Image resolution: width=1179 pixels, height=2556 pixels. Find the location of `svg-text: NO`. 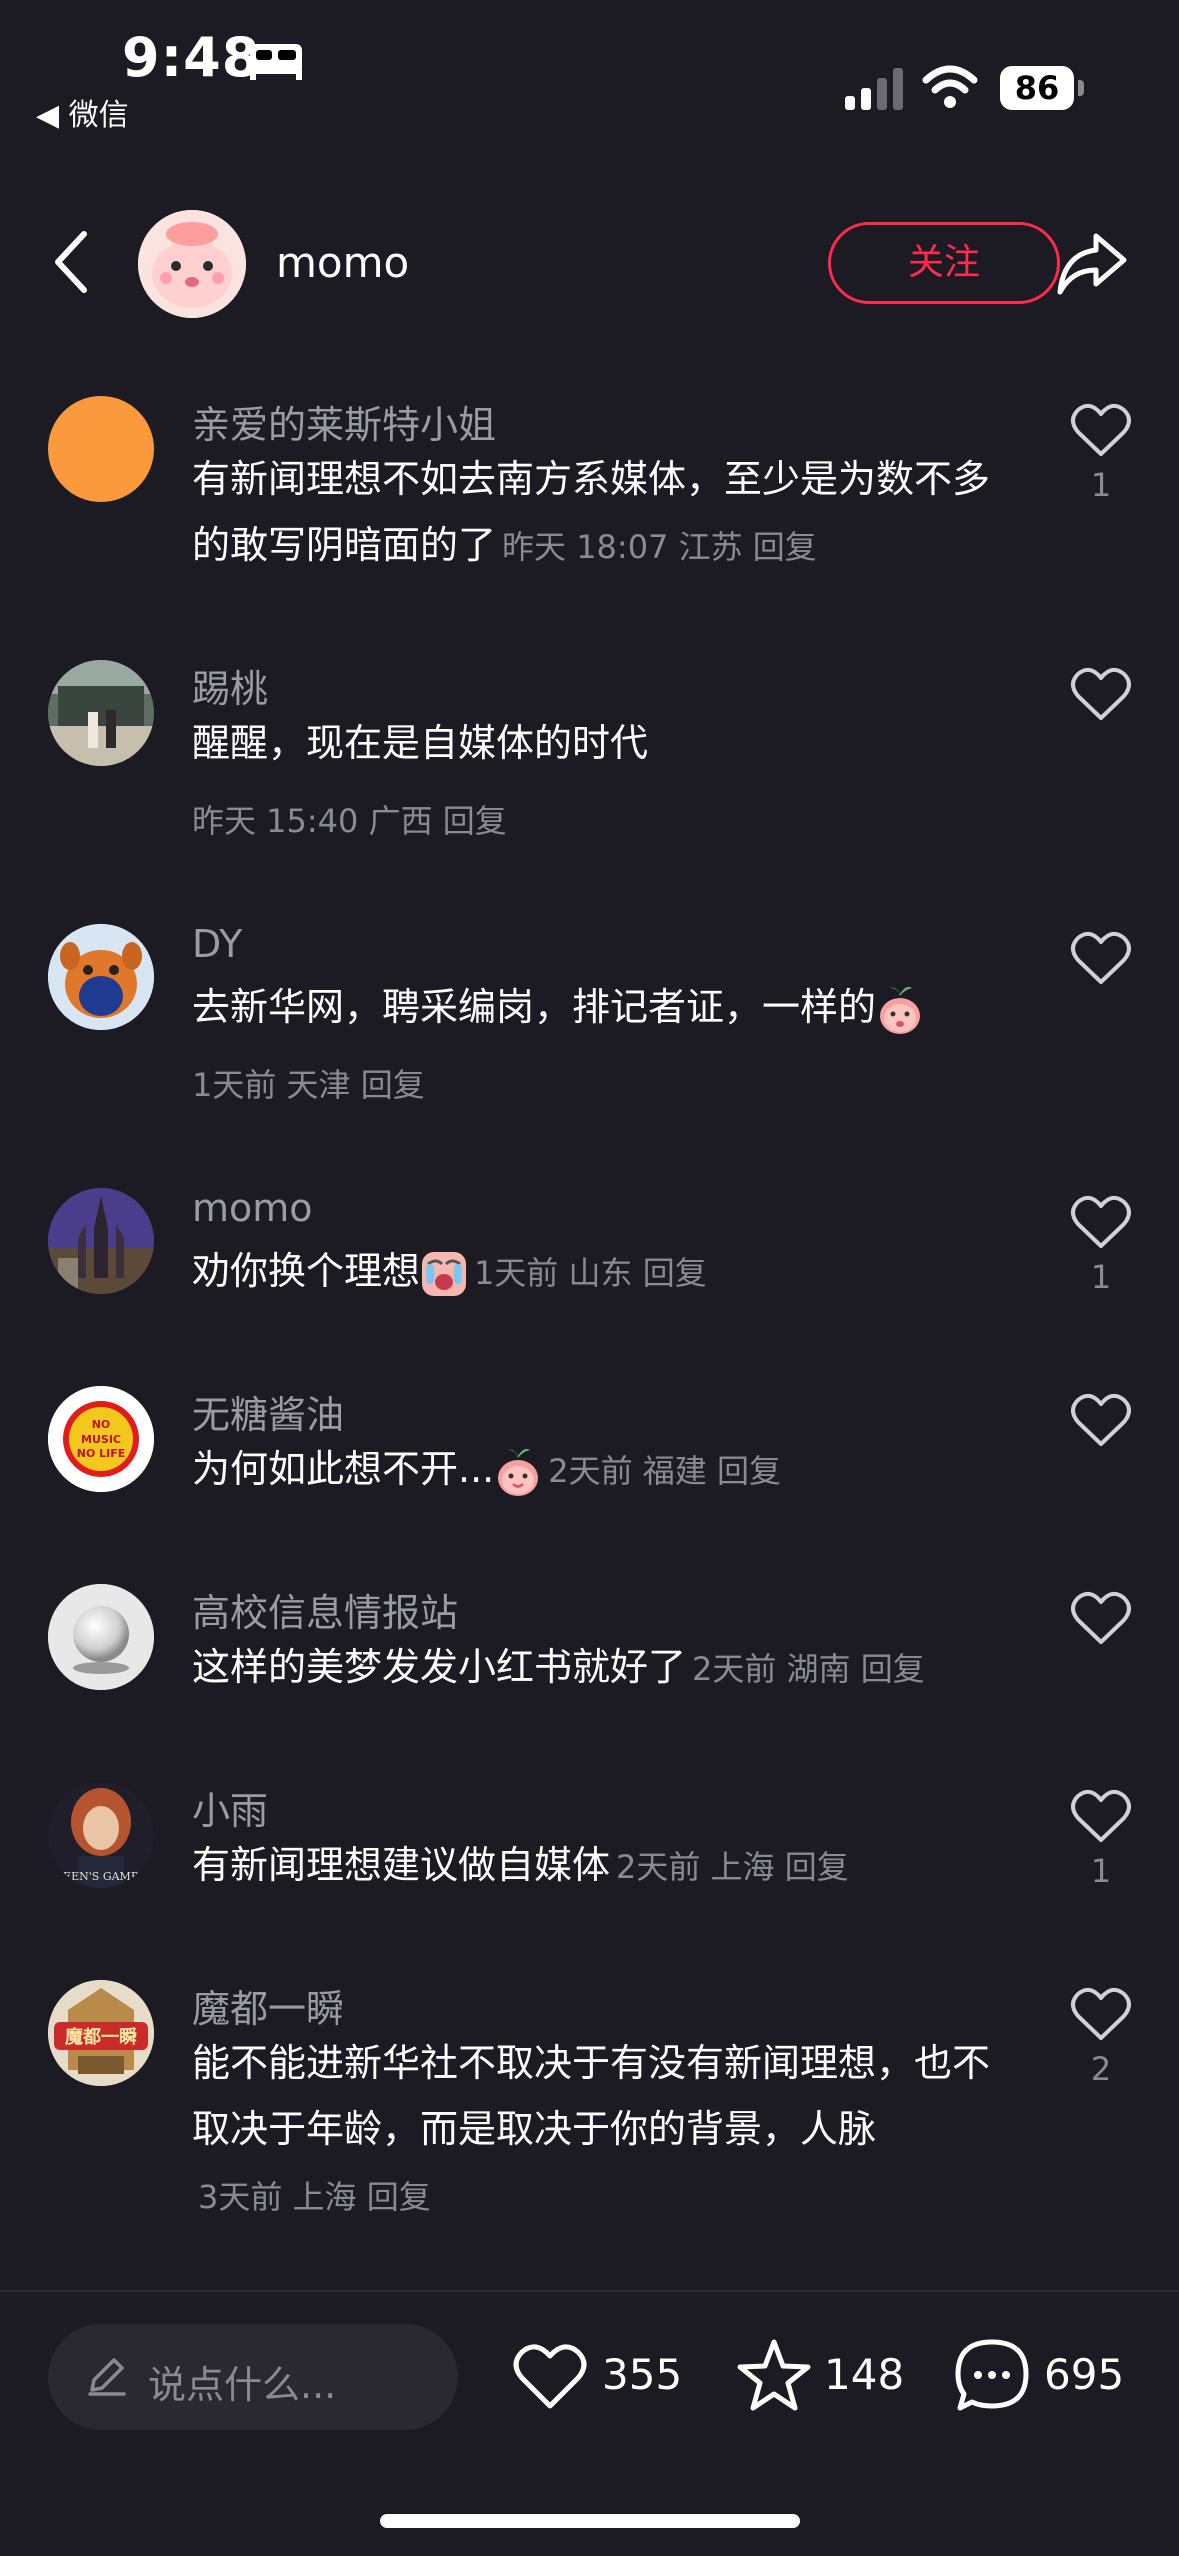

svg-text: NO is located at coordinates (101, 1424).